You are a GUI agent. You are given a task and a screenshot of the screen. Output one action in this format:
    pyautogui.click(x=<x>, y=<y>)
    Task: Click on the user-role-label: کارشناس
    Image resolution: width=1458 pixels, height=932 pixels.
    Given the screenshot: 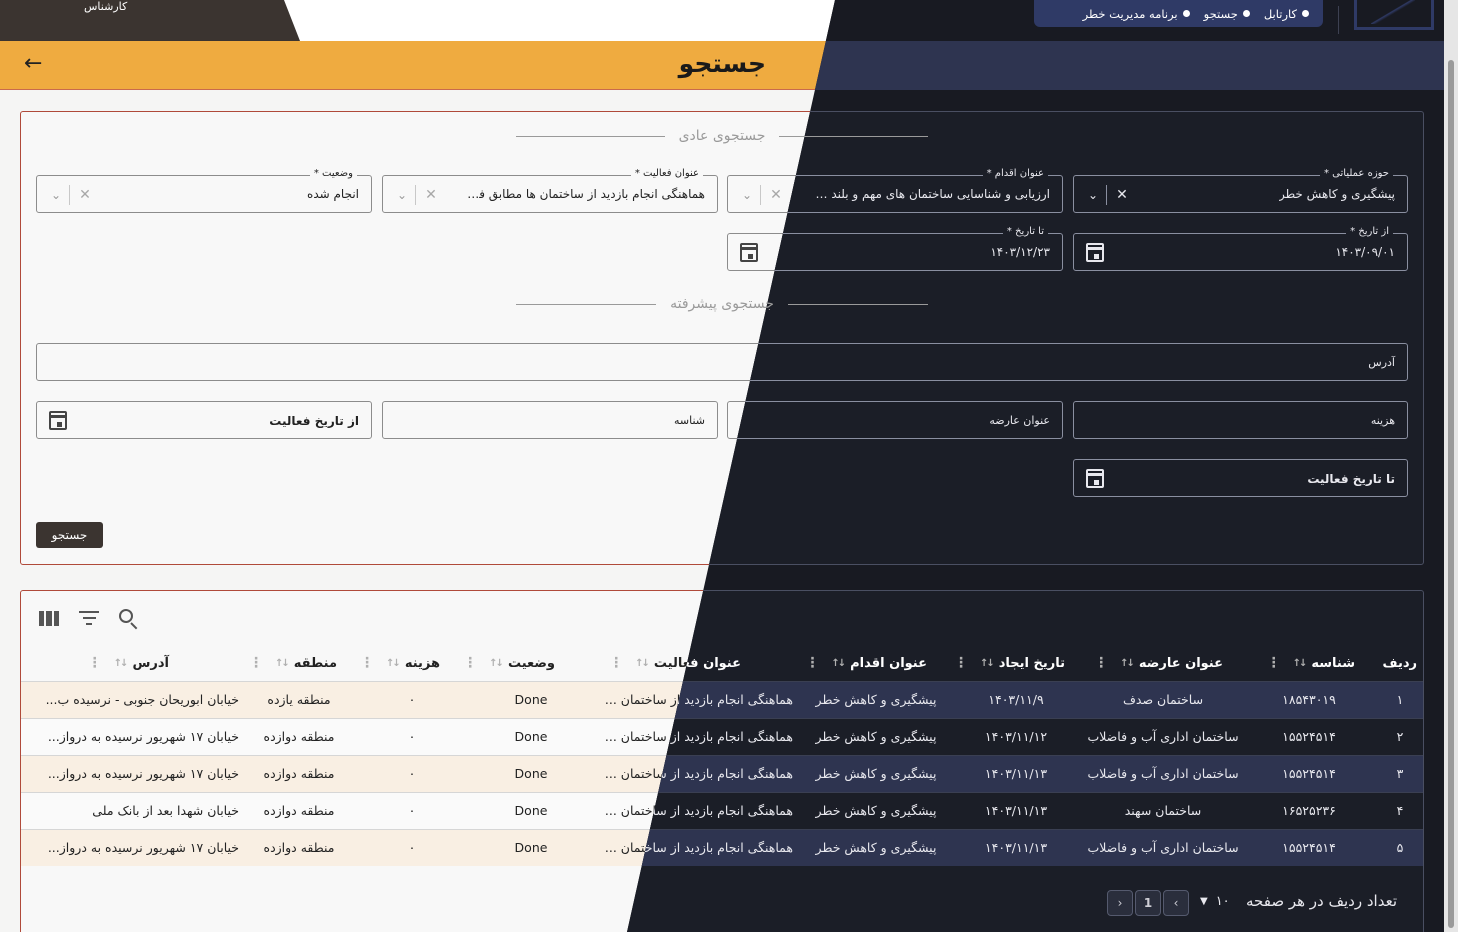 What is the action you would take?
    pyautogui.click(x=106, y=6)
    